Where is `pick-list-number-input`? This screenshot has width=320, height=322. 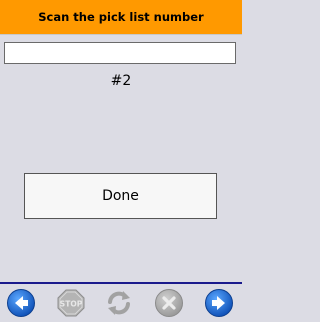
pick-list-number-input is located at coordinates (120, 53).